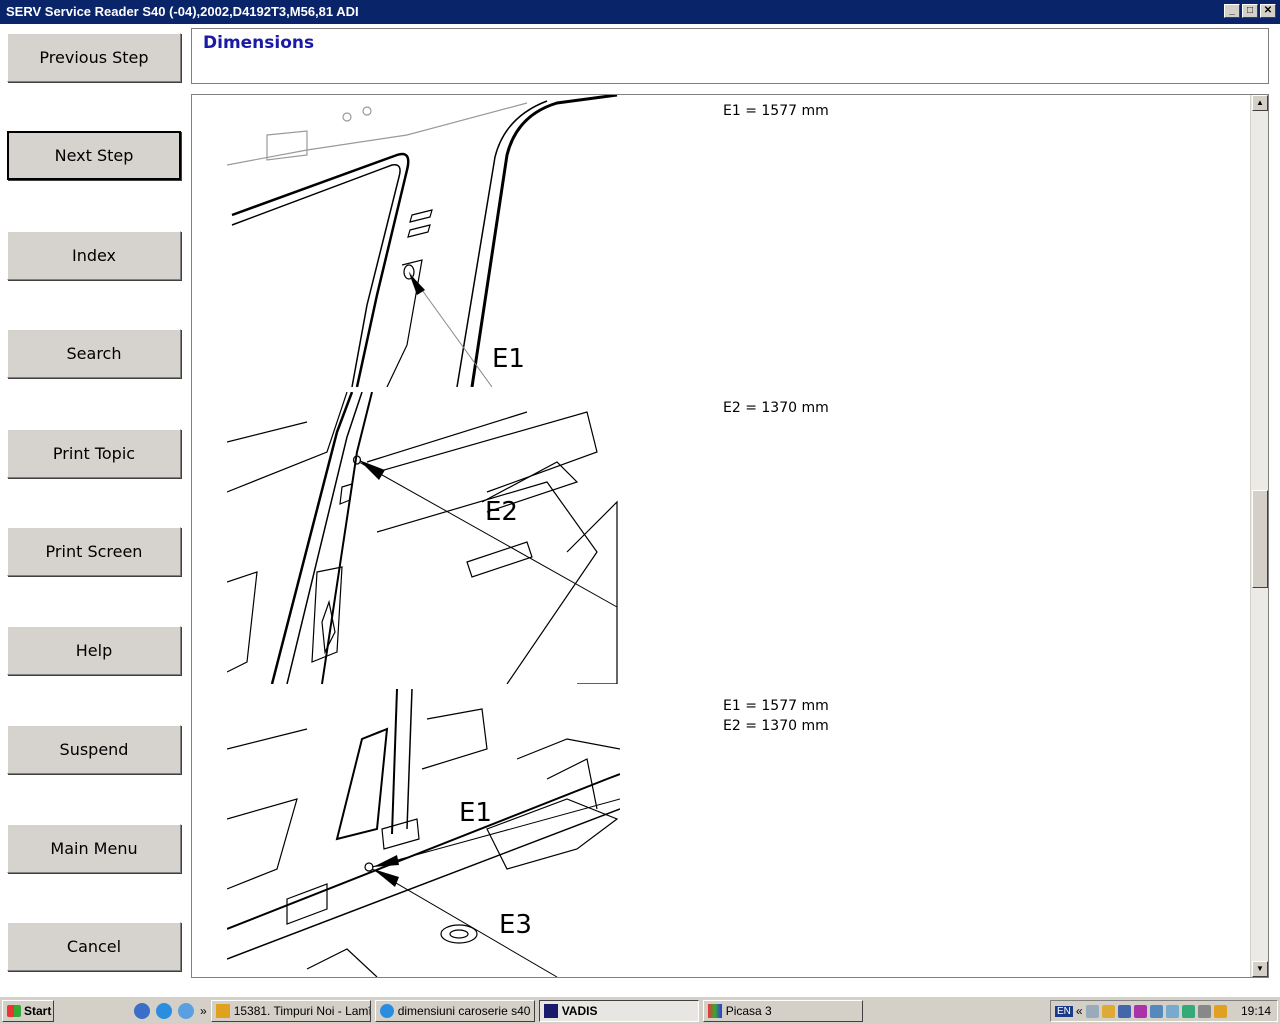 This screenshot has height=1024, width=1280. What do you see at coordinates (14, 1010) in the screenshot?
I see `windows-logo-icon` at bounding box center [14, 1010].